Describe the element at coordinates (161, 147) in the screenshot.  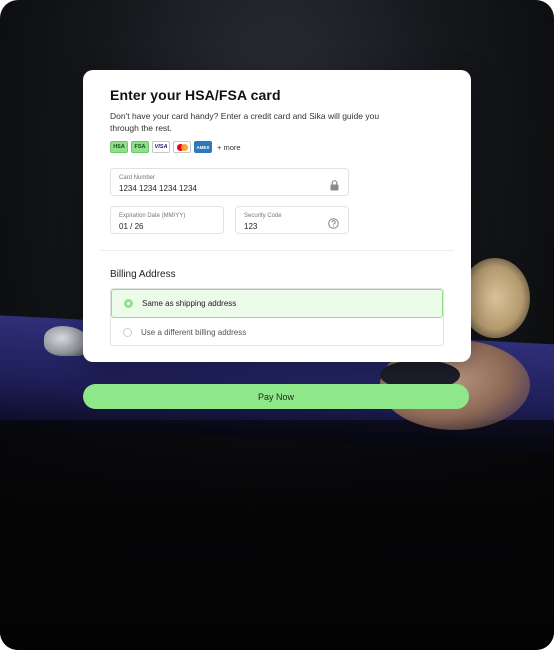
I see `visa-icon: VISA` at that location.